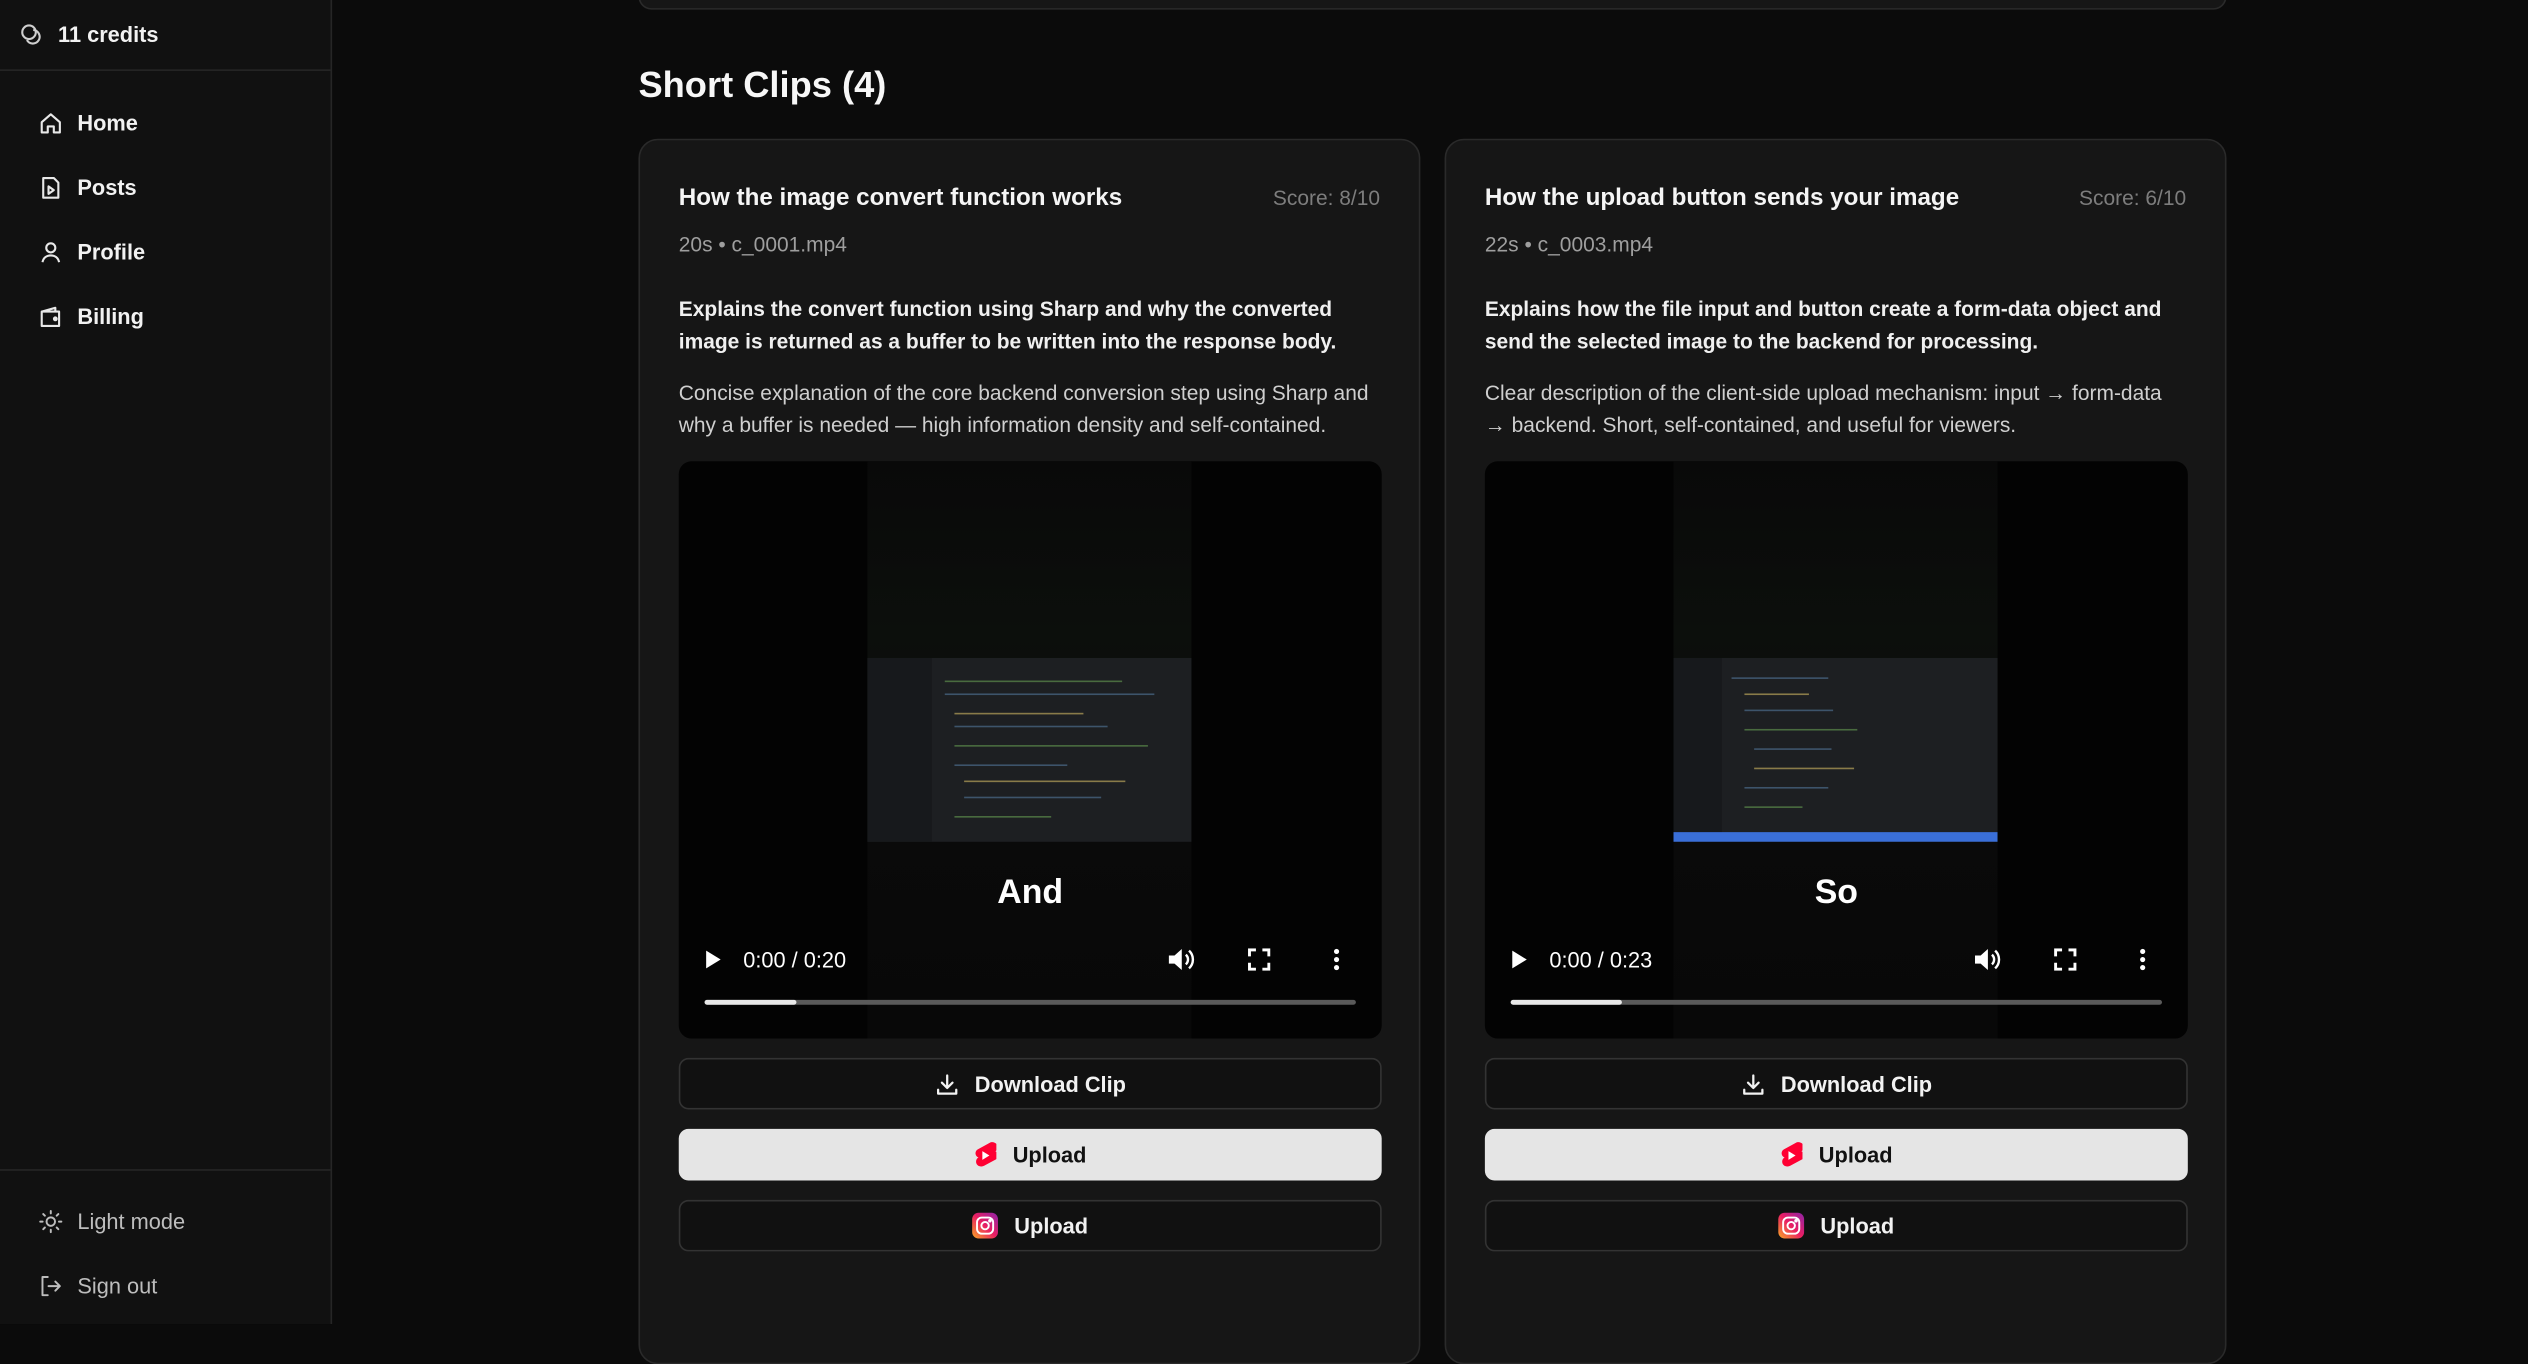 This screenshot has height=1364, width=2528. Describe the element at coordinates (50, 316) in the screenshot. I see `wallet-icon` at that location.